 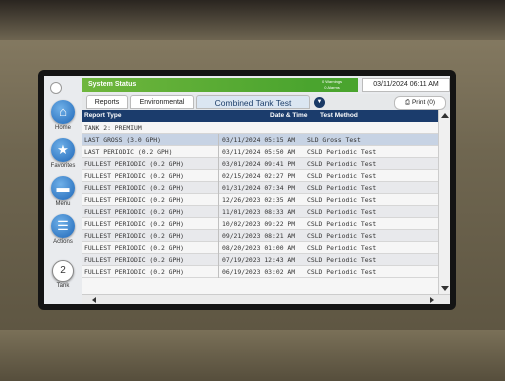 I want to click on chevron-down-icon: ▼, so click(x=319, y=102).